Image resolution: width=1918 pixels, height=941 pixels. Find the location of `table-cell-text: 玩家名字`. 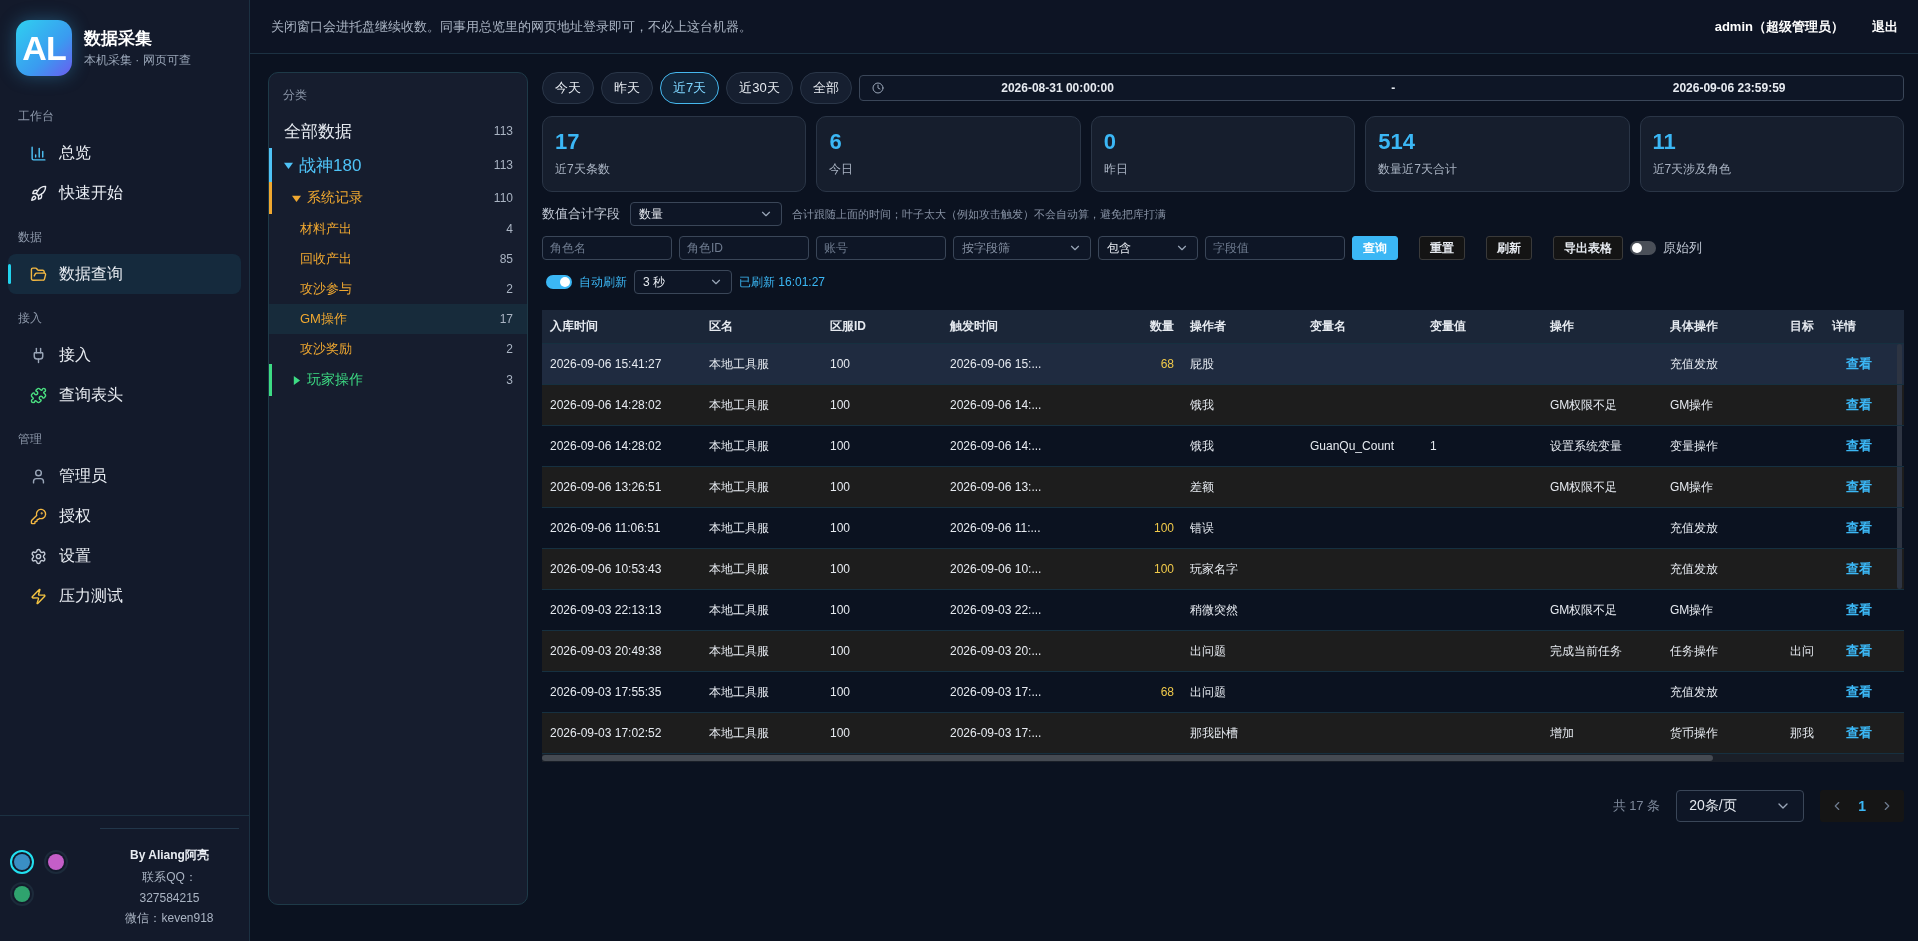

table-cell-text: 玩家名字 is located at coordinates (1214, 569).